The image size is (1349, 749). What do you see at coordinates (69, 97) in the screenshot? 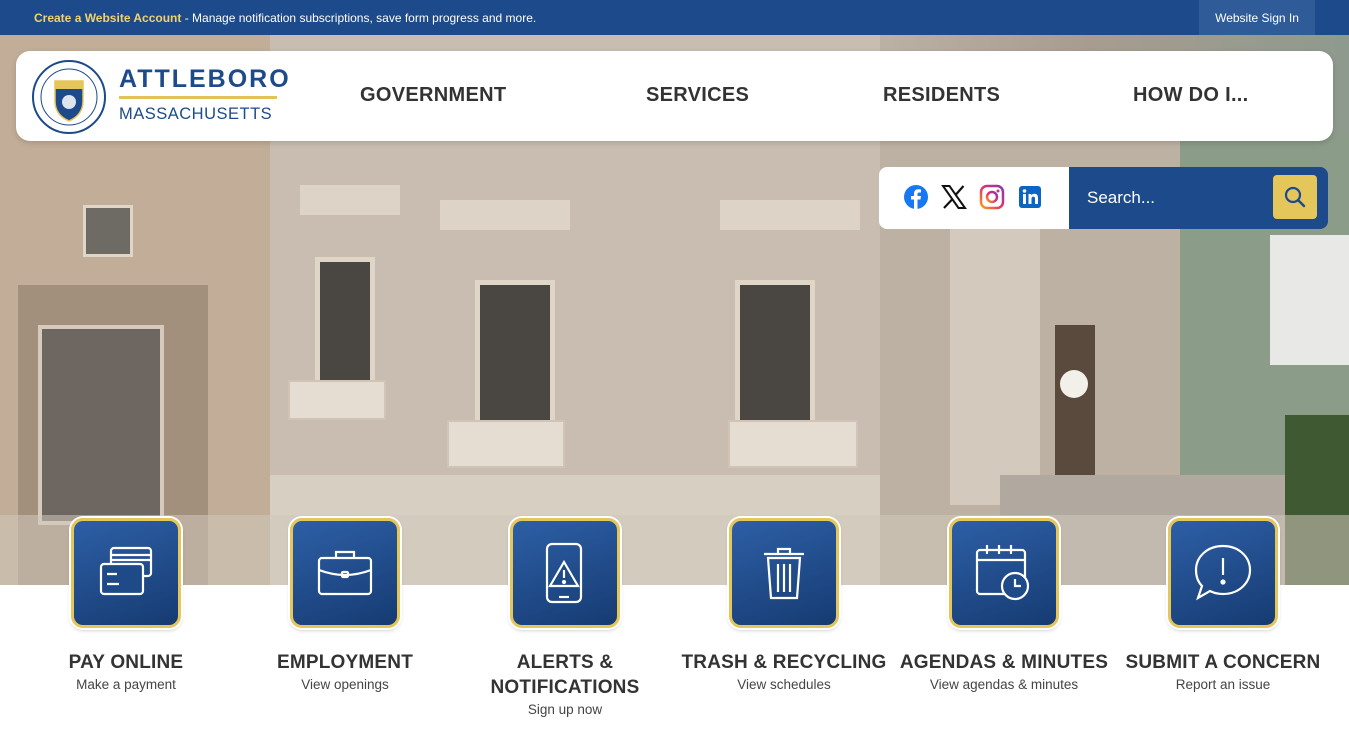
I see `city-seal-icon` at bounding box center [69, 97].